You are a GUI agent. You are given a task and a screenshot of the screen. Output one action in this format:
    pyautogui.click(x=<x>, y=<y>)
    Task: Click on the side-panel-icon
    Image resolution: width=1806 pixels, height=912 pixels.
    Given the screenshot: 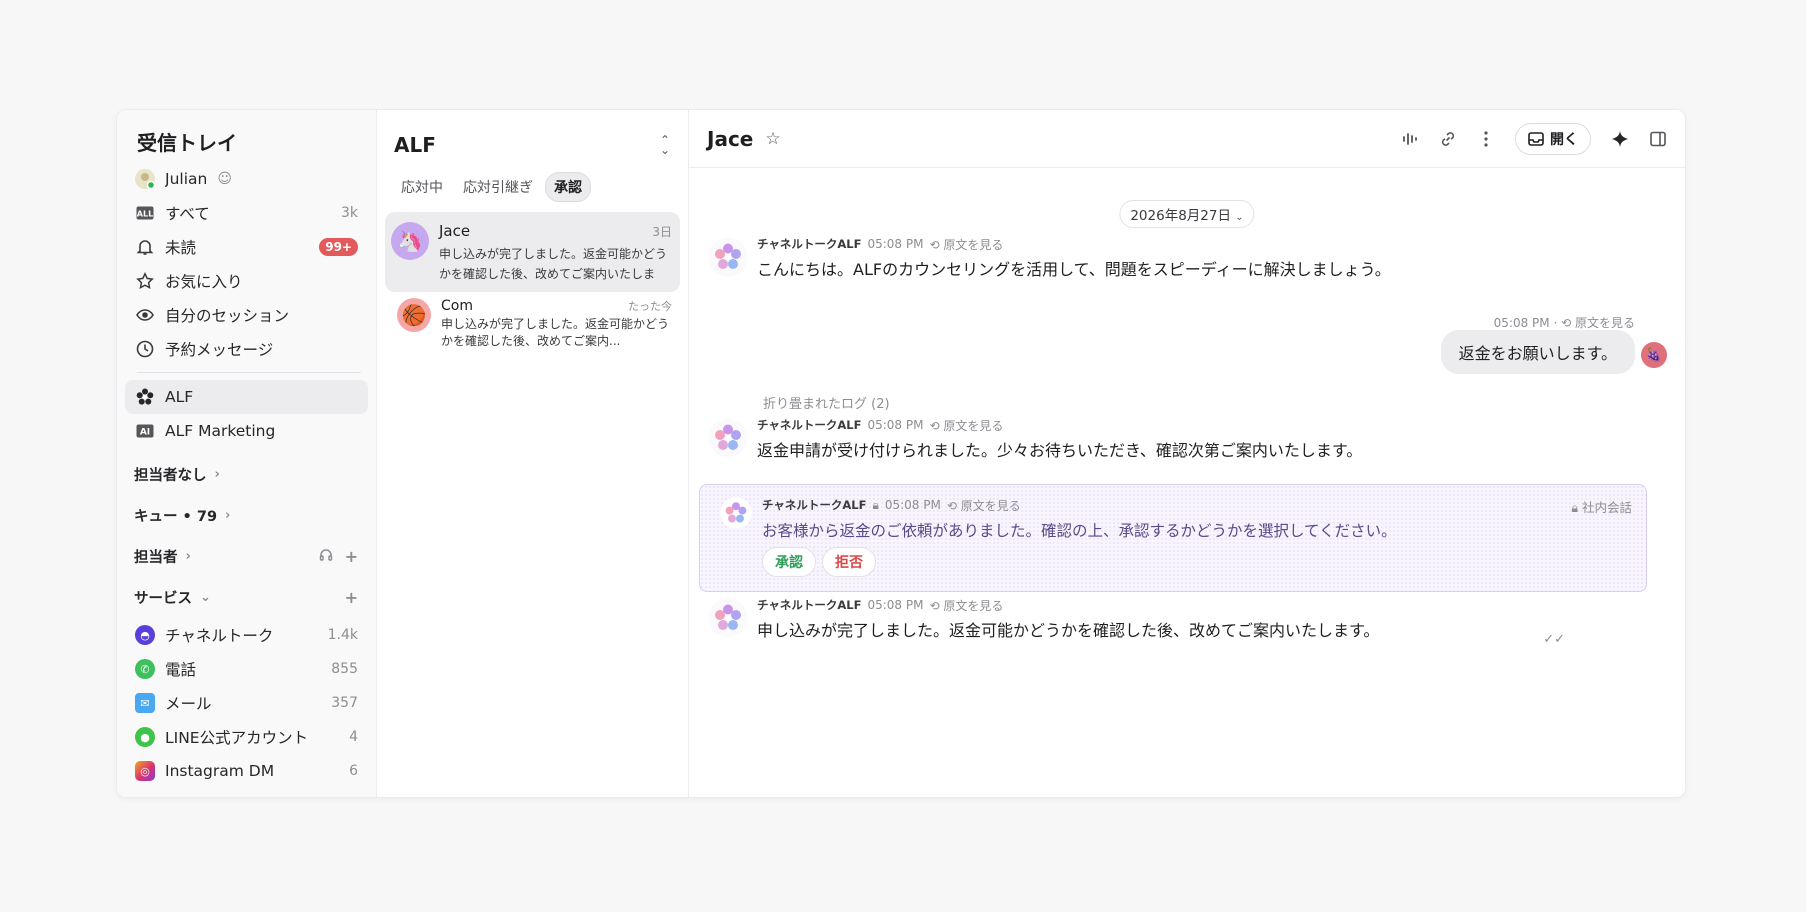 What is the action you would take?
    pyautogui.click(x=1658, y=139)
    